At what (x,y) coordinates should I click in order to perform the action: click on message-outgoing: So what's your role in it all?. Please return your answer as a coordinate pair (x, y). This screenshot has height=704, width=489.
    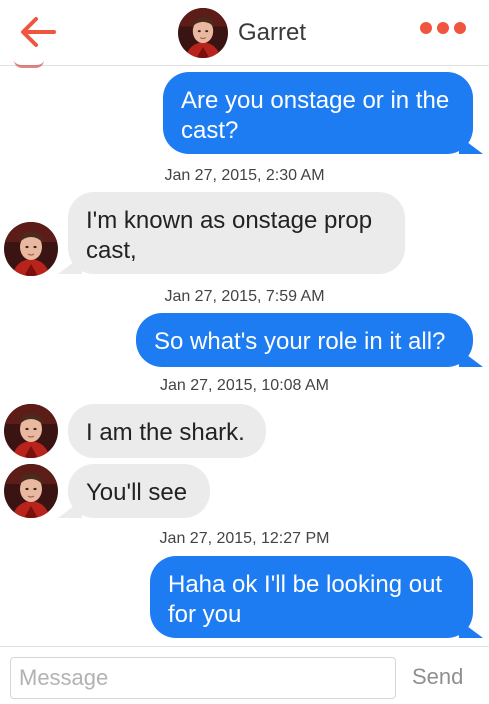
    Looking at the image, I should click on (304, 340).